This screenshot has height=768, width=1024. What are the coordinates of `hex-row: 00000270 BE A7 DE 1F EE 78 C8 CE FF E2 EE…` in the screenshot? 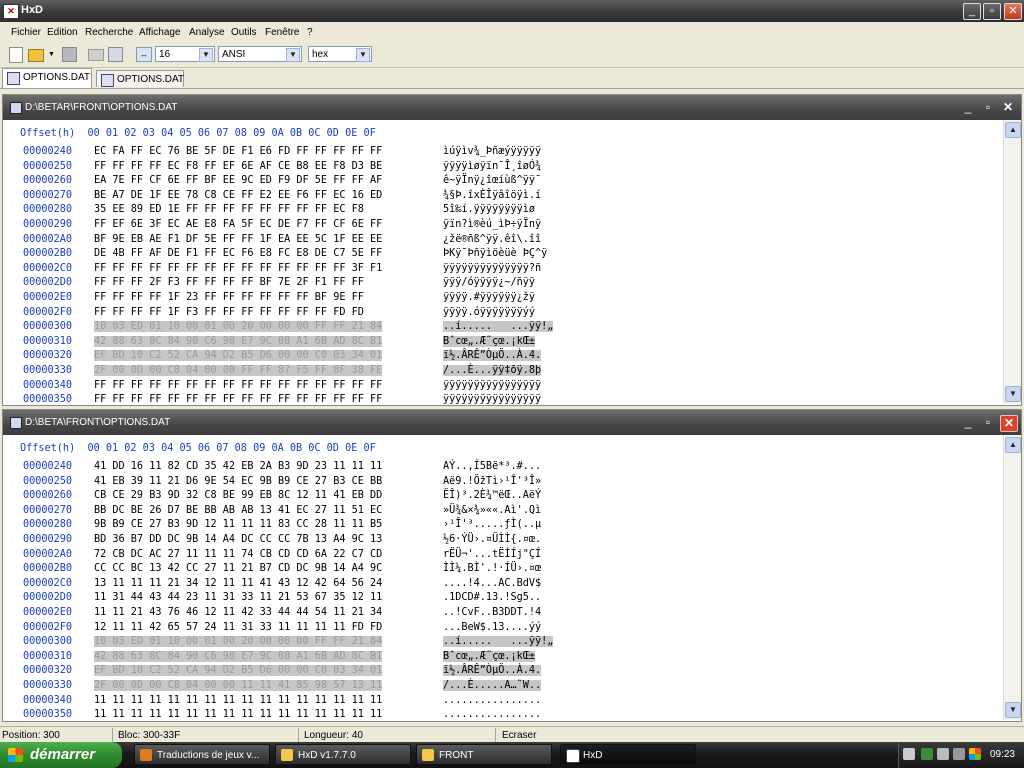 It's located at (503, 196).